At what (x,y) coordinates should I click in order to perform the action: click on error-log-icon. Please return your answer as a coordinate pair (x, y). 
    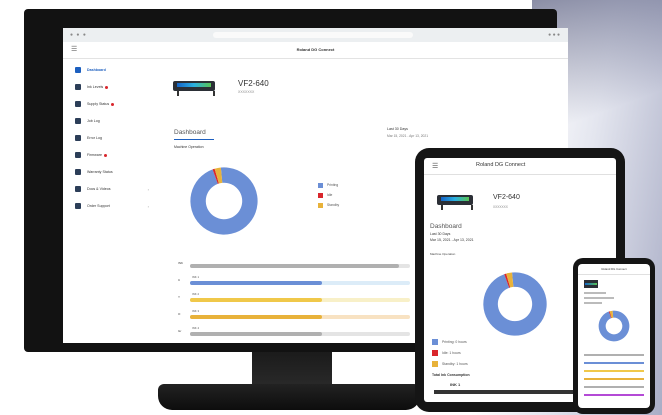
    Looking at the image, I should click on (78, 138).